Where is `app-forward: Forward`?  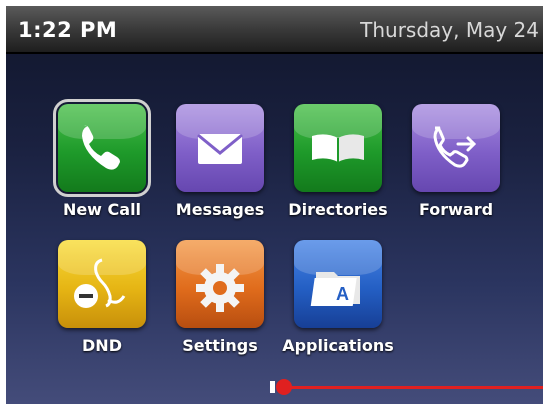 app-forward: Forward is located at coordinates (456, 160).